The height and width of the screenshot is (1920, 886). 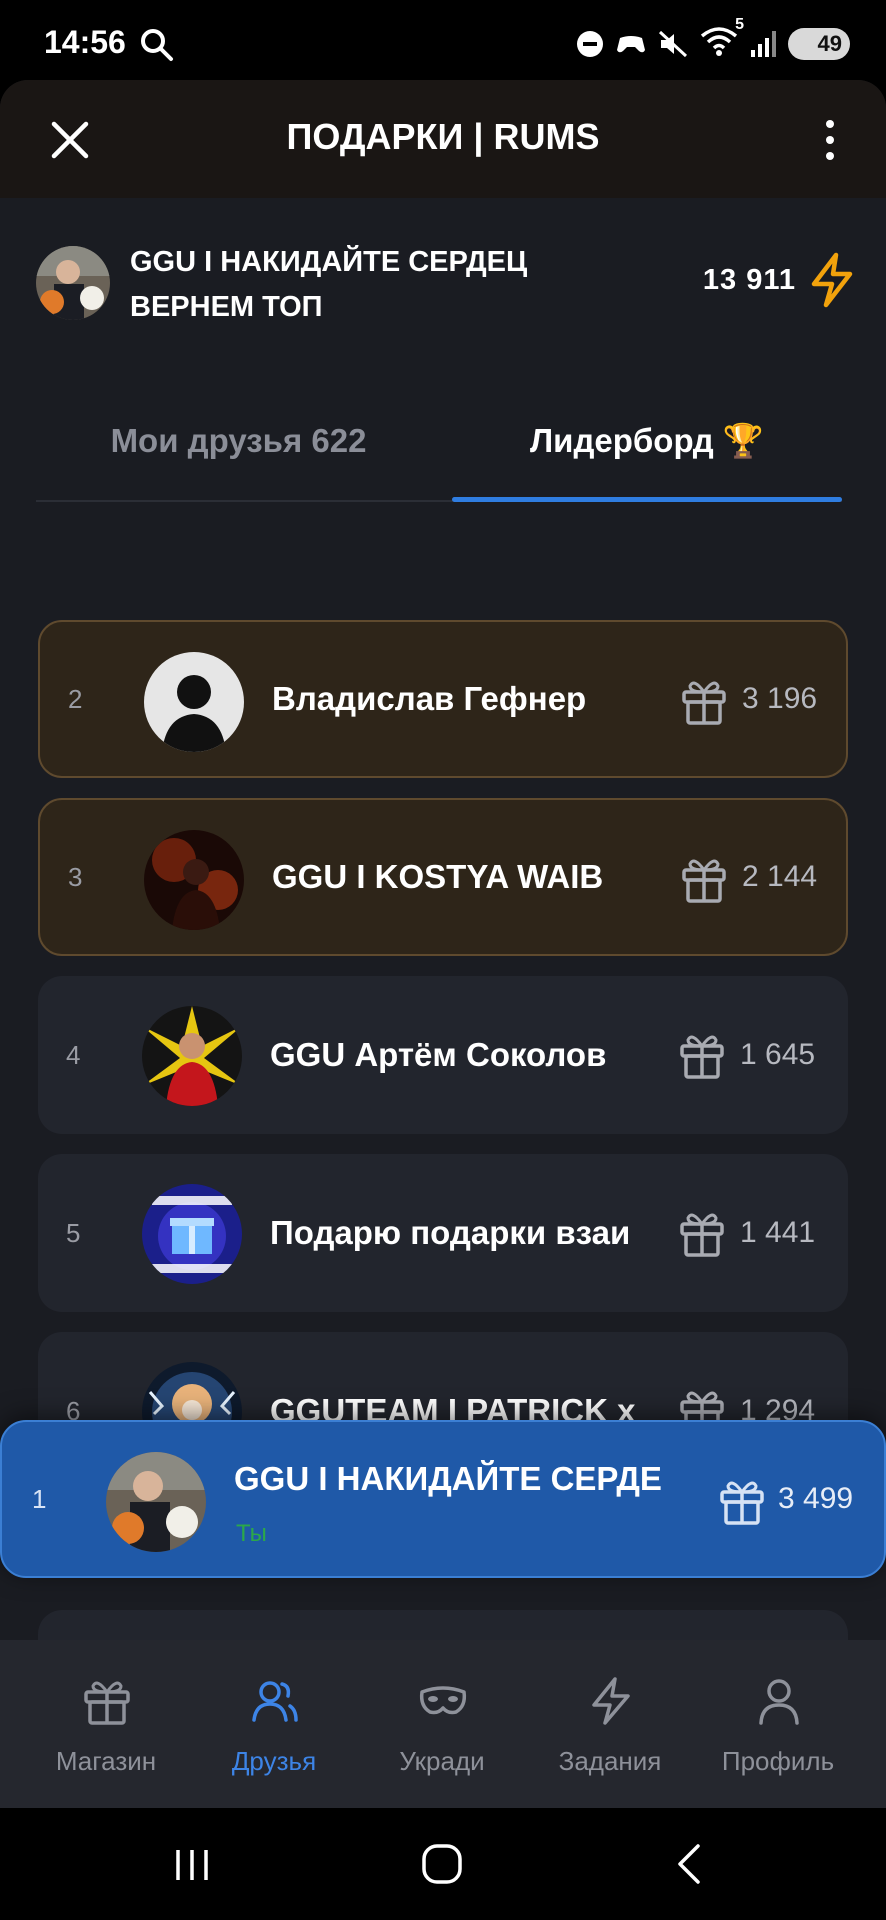 I want to click on rank: 1, so click(x=39, y=1498).